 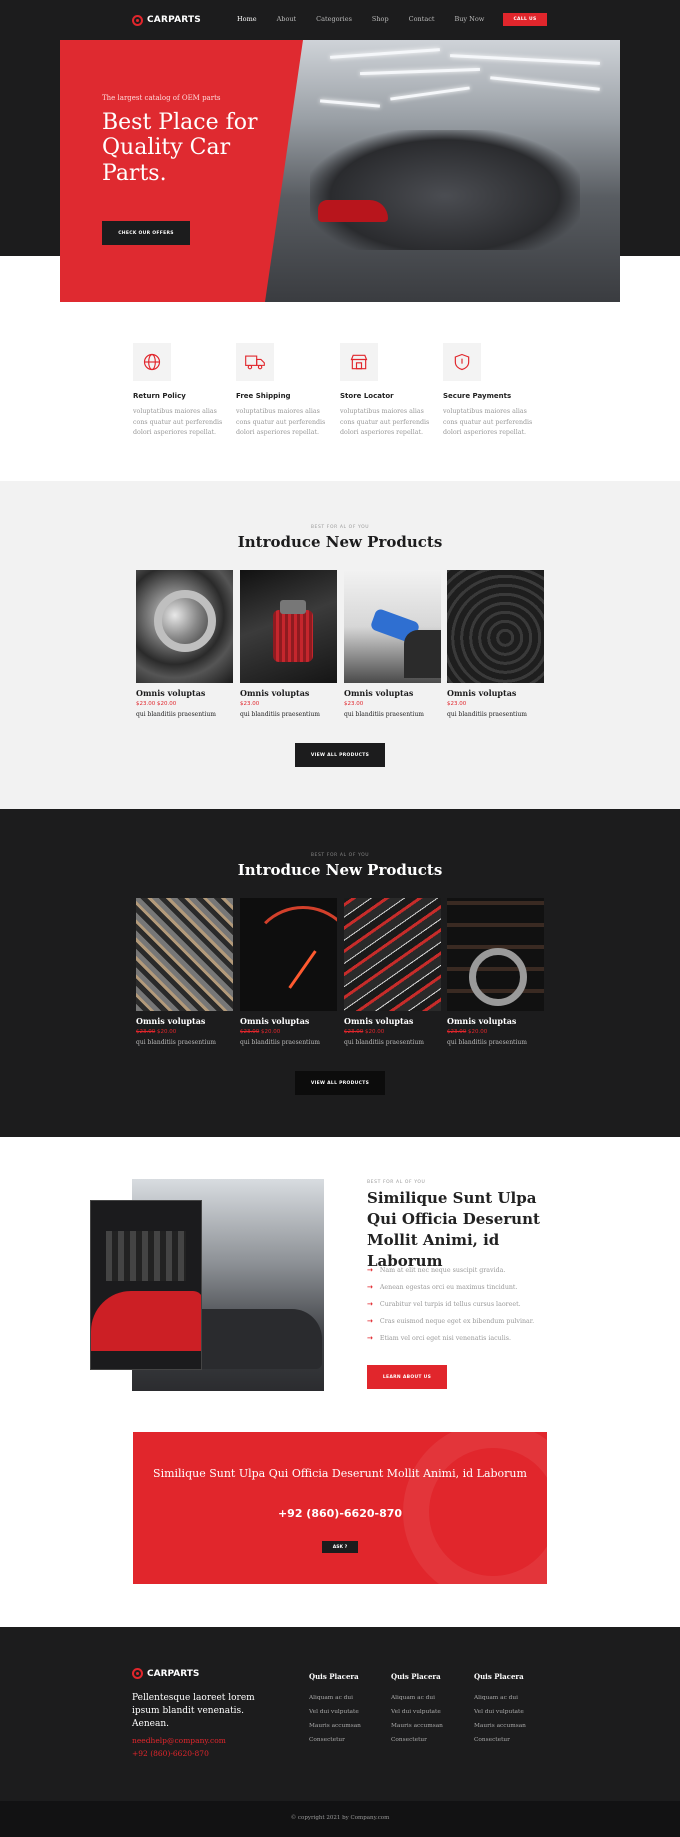 What do you see at coordinates (359, 362) in the screenshot?
I see `store-icon` at bounding box center [359, 362].